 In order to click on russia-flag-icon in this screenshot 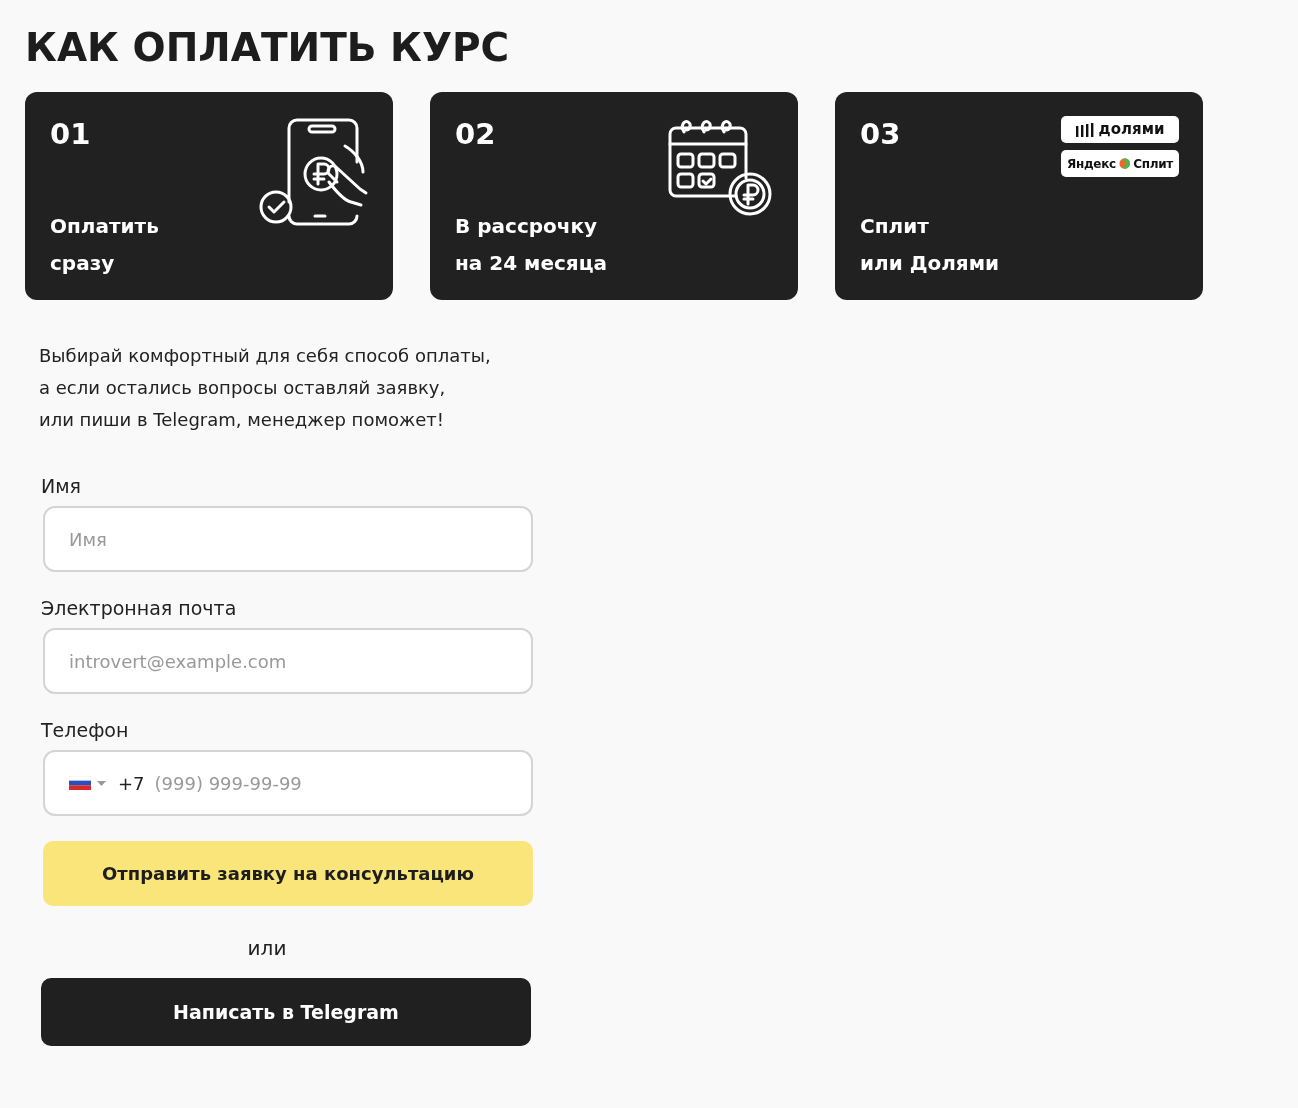, I will do `click(80, 783)`.